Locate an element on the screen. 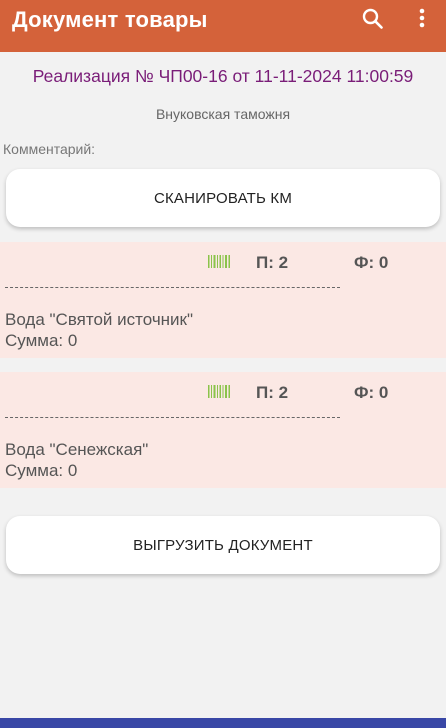 The image size is (446, 728). warehouse-label: Внуковская таможня is located at coordinates (223, 114).